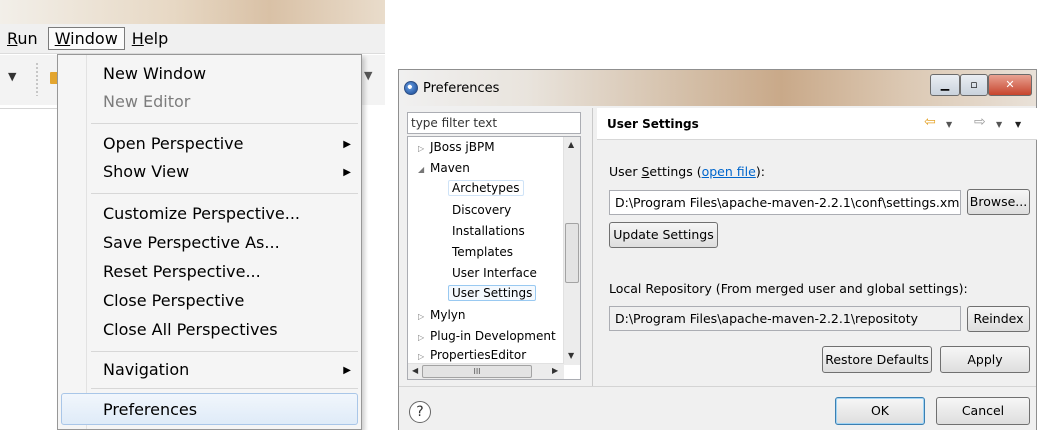 This screenshot has width=1037, height=430. What do you see at coordinates (717, 88) in the screenshot?
I see `dialog-title-bar: Preferences ▁ ▫ ✕` at bounding box center [717, 88].